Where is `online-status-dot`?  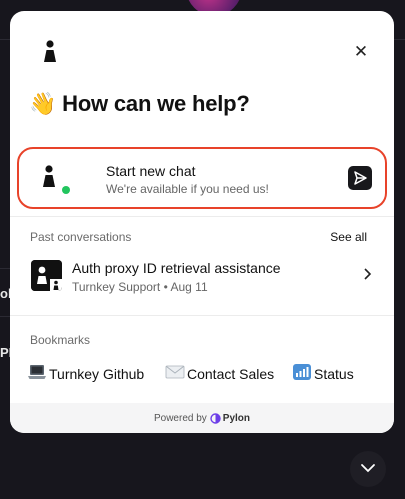 online-status-dot is located at coordinates (66, 190).